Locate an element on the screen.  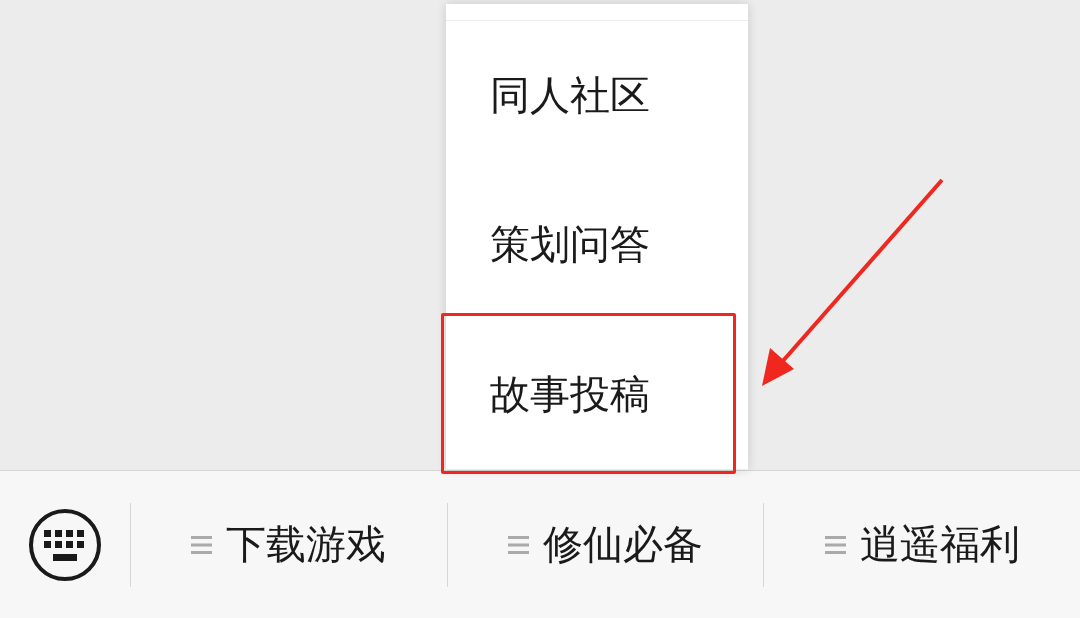
menu-item: 策划问答 is located at coordinates (597, 244).